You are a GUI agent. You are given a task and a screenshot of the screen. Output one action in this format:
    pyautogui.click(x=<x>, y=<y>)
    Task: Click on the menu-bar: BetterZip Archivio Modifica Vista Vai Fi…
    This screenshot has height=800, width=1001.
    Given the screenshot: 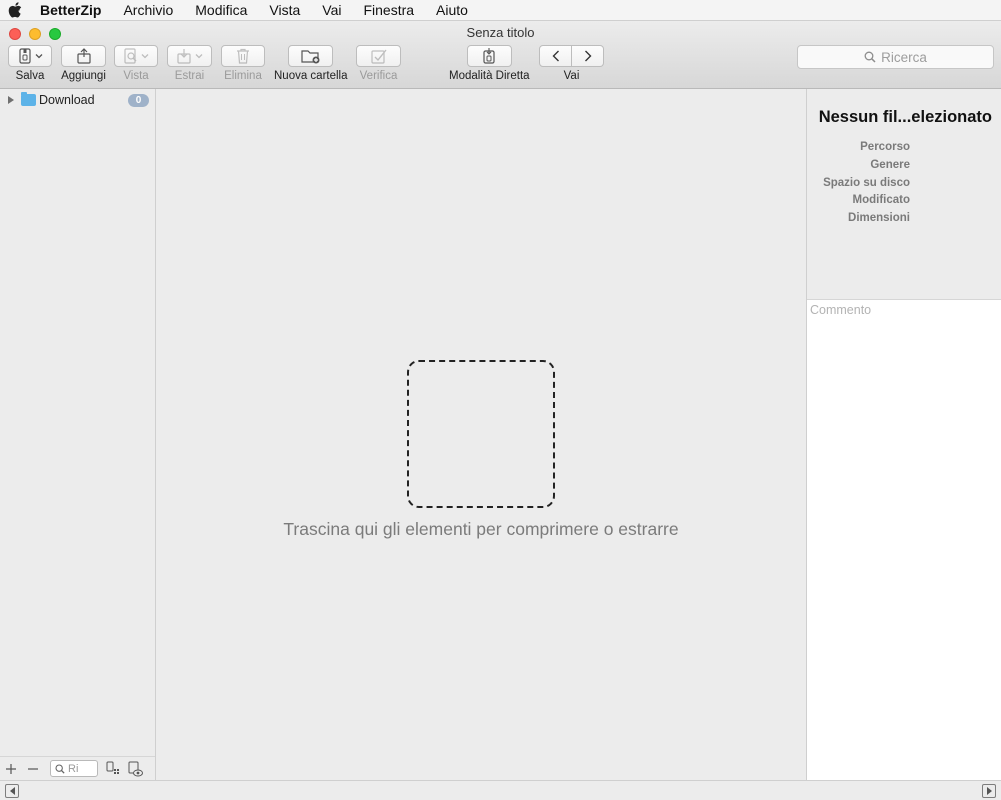 What is the action you would take?
    pyautogui.click(x=500, y=10)
    